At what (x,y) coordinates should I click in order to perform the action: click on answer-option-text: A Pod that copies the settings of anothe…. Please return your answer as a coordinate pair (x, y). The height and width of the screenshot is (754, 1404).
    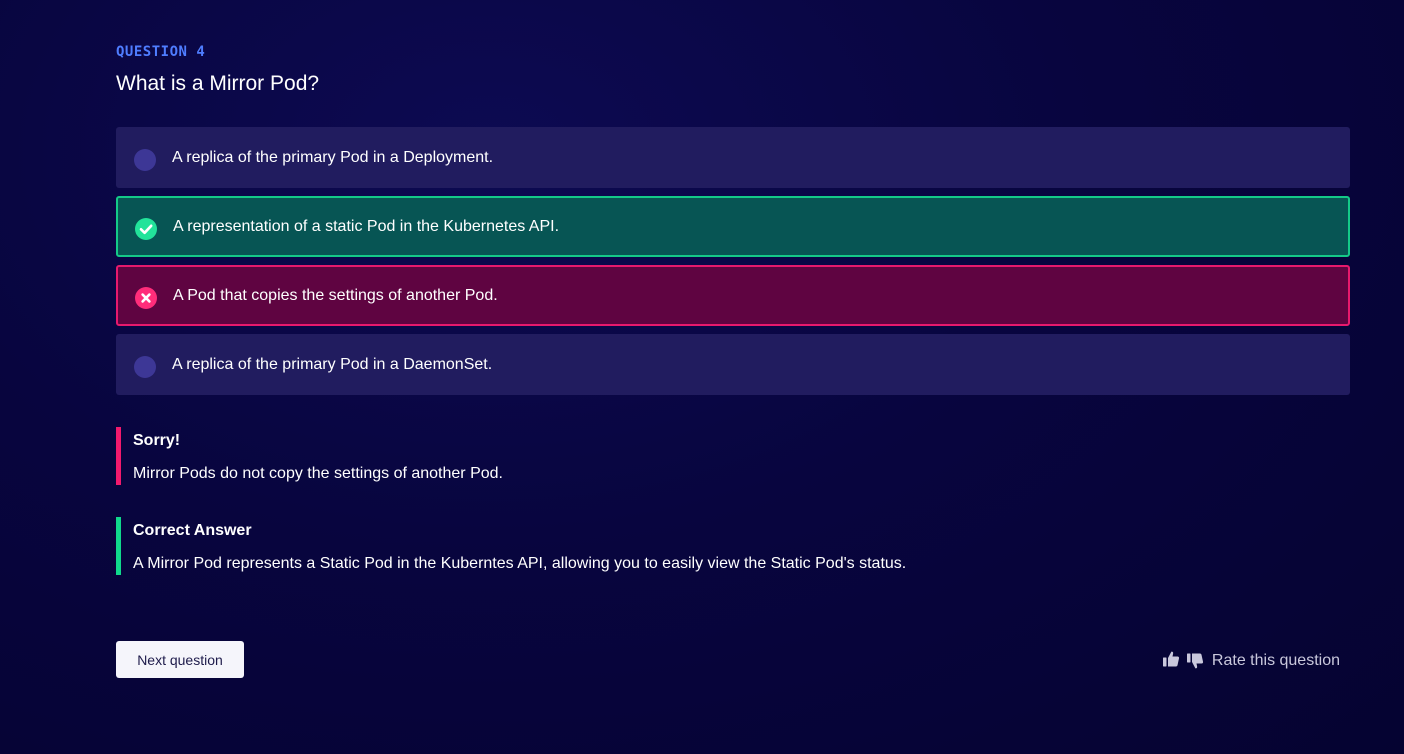
    Looking at the image, I should click on (335, 295).